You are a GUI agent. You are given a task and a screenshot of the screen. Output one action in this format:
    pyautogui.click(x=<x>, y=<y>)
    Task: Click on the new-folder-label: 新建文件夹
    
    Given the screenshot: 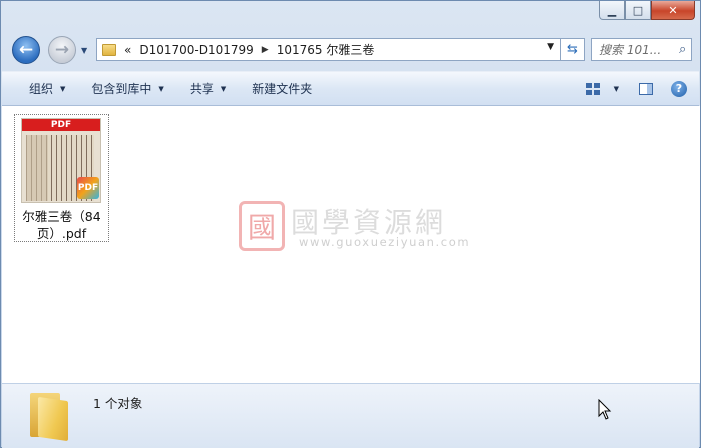 What is the action you would take?
    pyautogui.click(x=282, y=89)
    